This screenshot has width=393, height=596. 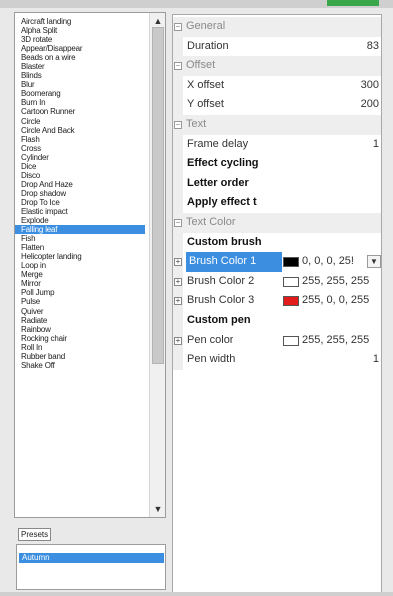 I want to click on brush-color-3-label: Brush Color 3, so click(x=221, y=300).